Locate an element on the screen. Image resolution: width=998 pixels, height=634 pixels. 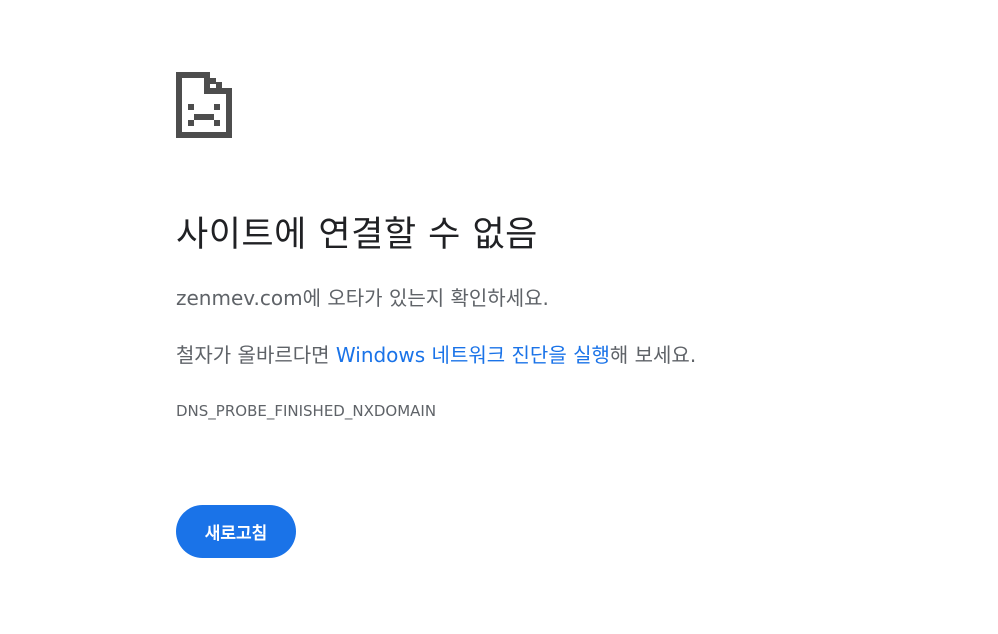
error-code: DNS_PROBE_FINISHED_NXDOMAIN is located at coordinates (306, 411).